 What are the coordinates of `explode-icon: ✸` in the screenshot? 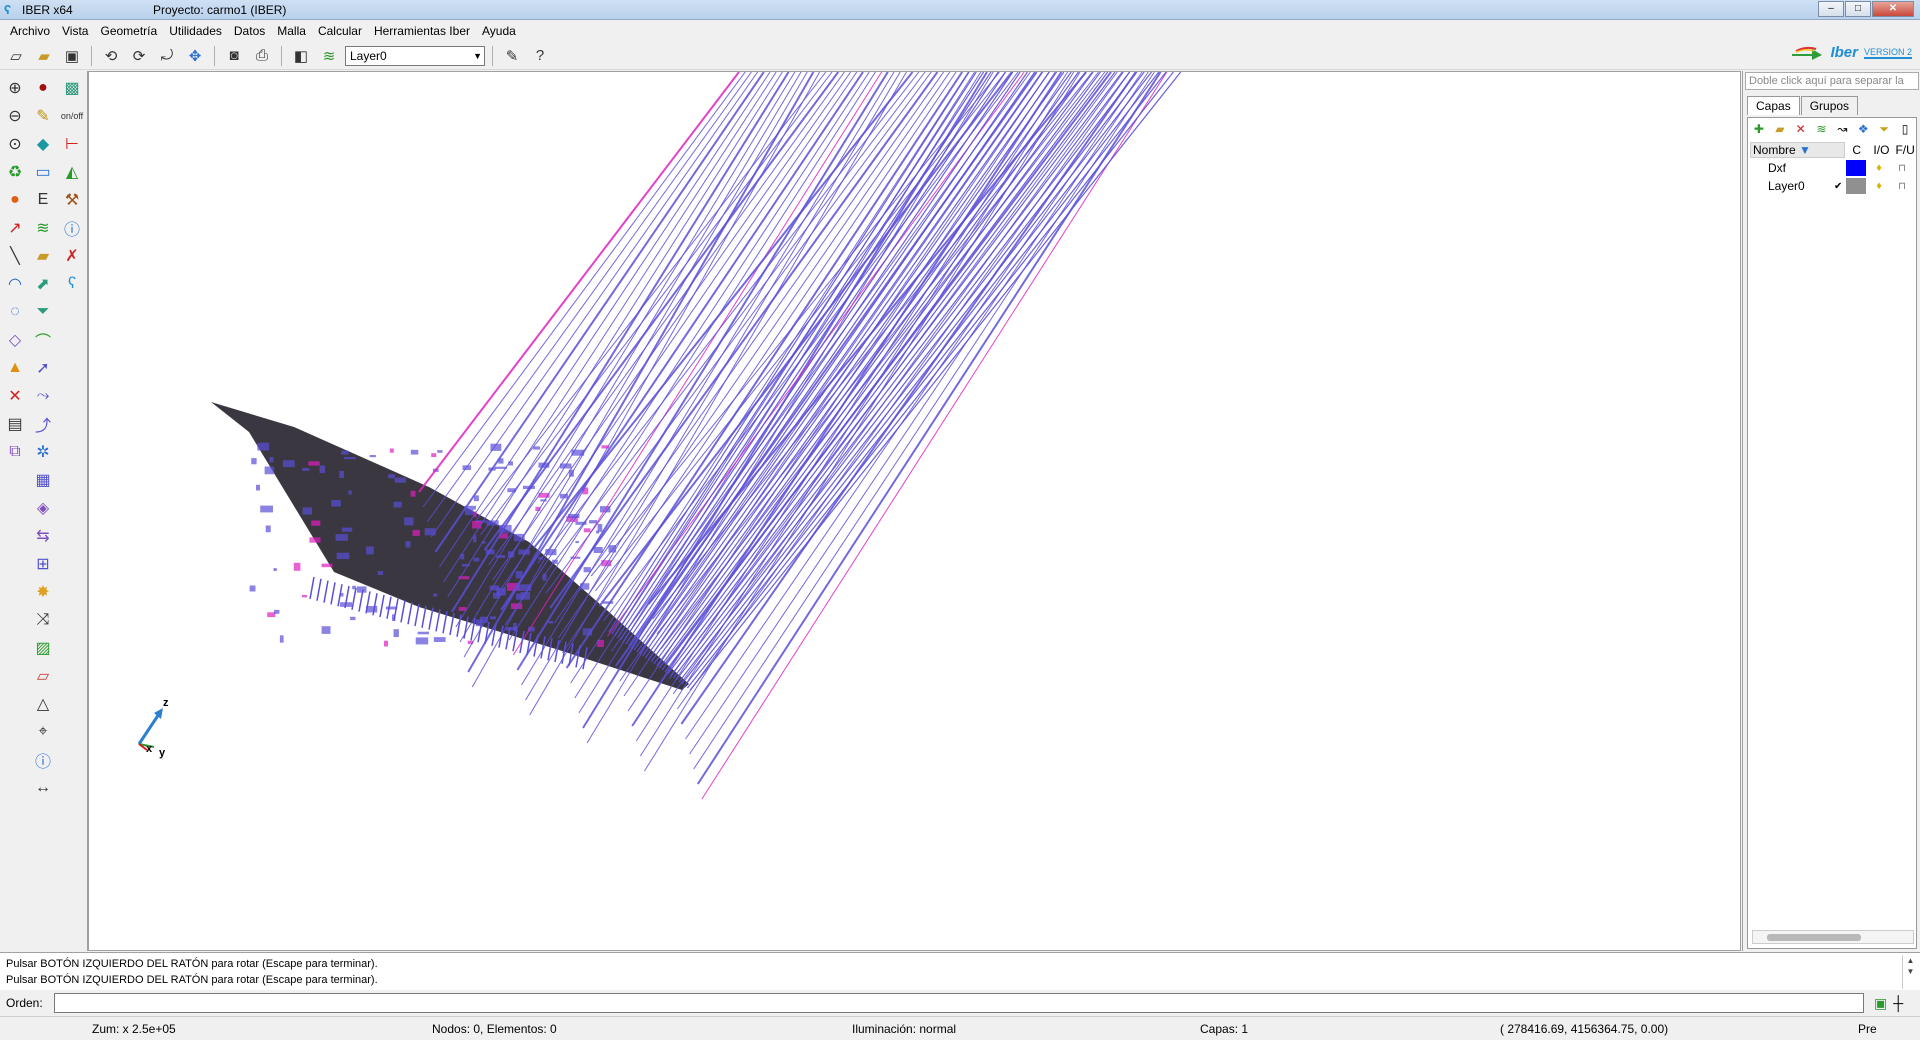 It's located at (43, 591).